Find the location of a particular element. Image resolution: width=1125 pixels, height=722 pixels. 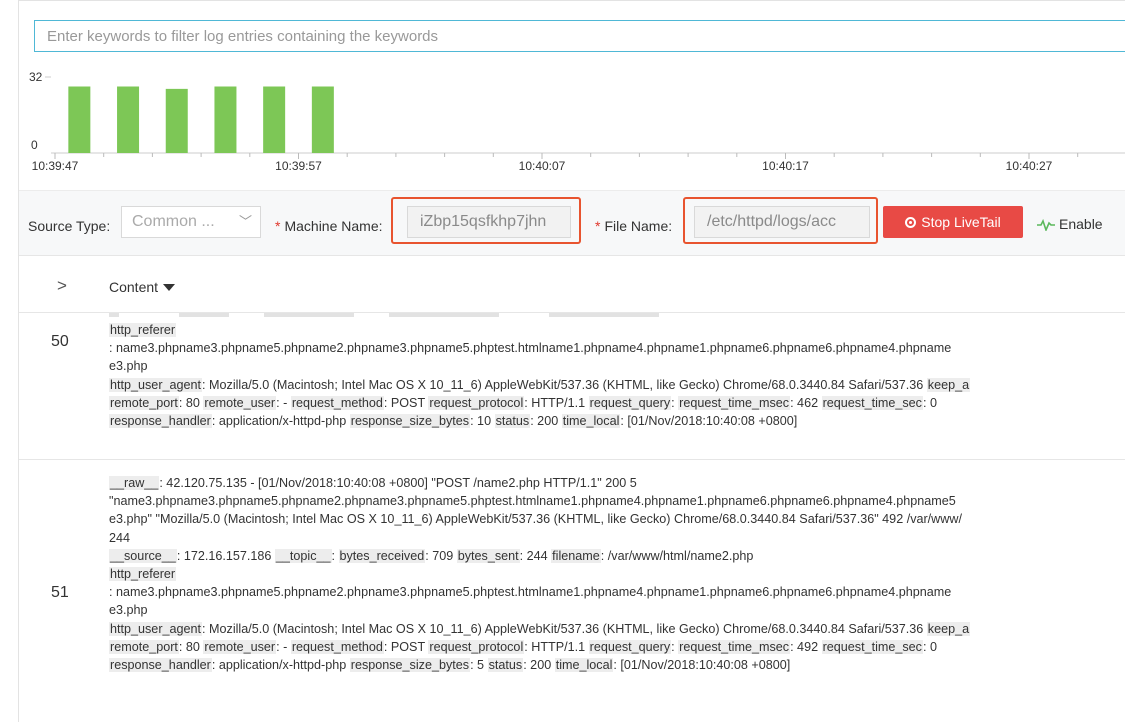

content-column-header: Content is located at coordinates (142, 287).